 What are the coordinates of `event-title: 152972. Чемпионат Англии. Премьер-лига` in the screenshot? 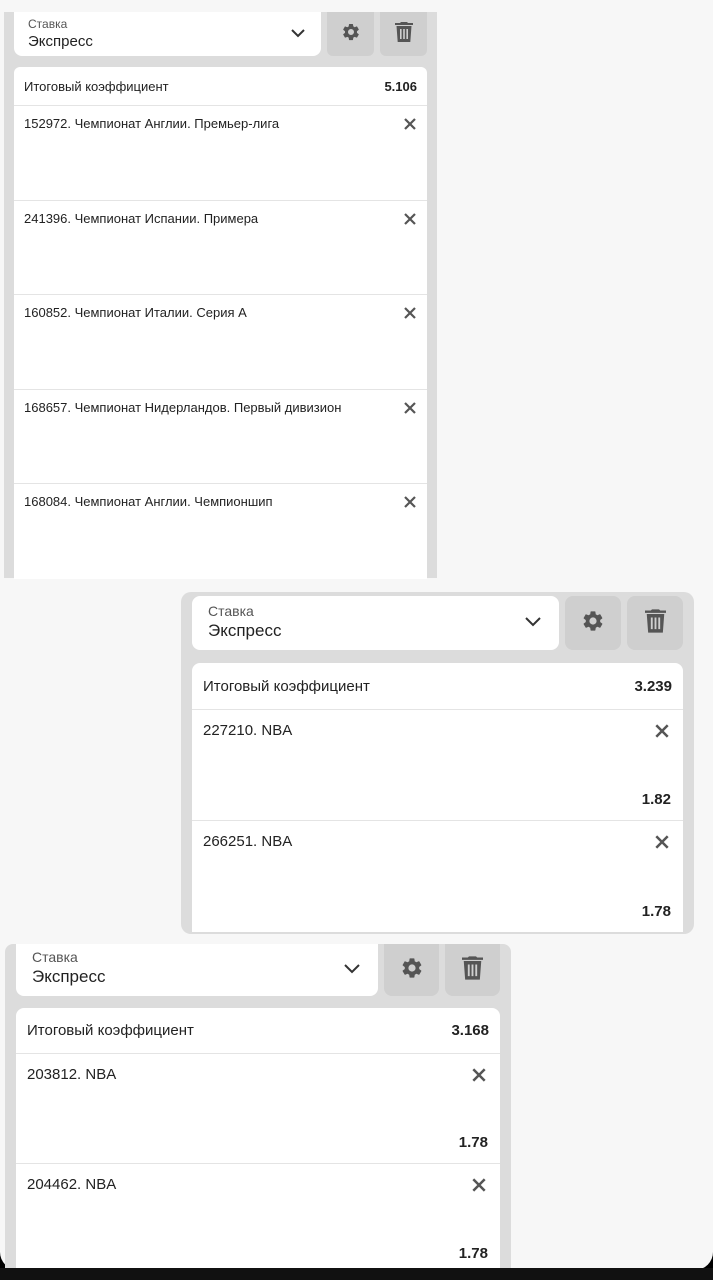 It's located at (152, 123).